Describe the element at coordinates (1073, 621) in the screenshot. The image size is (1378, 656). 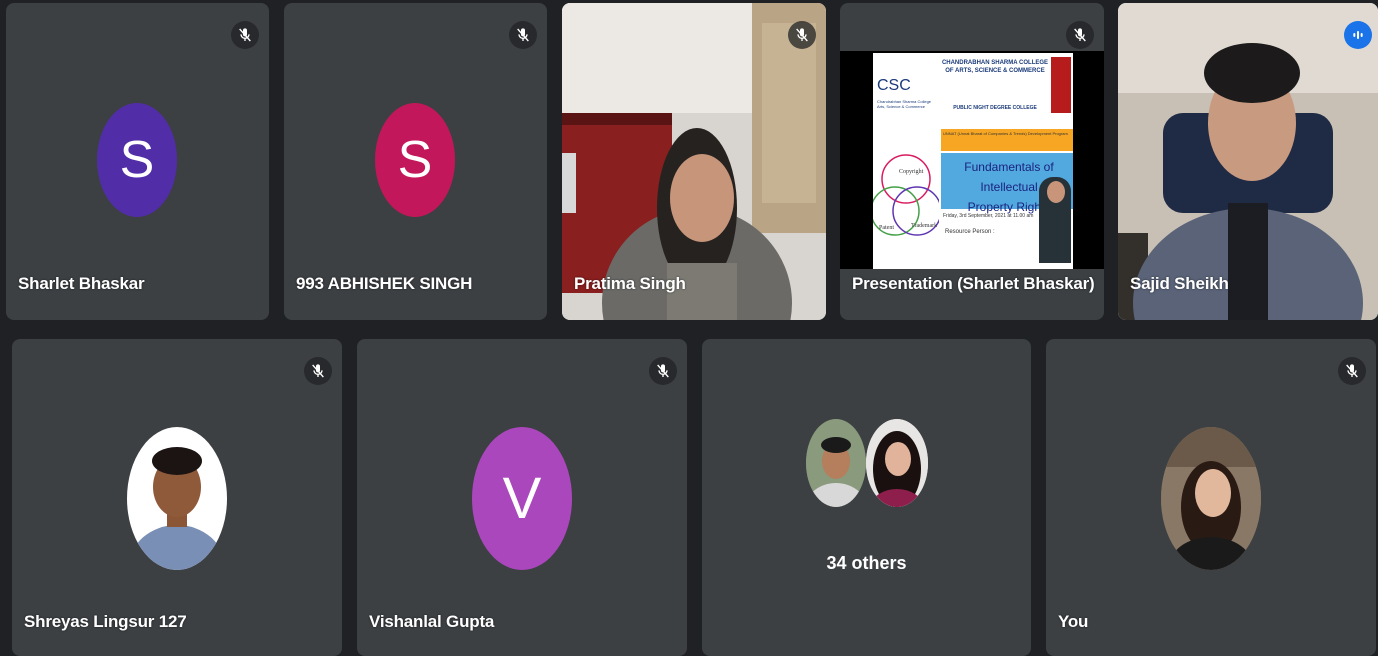
I see `participant-name: You` at that location.